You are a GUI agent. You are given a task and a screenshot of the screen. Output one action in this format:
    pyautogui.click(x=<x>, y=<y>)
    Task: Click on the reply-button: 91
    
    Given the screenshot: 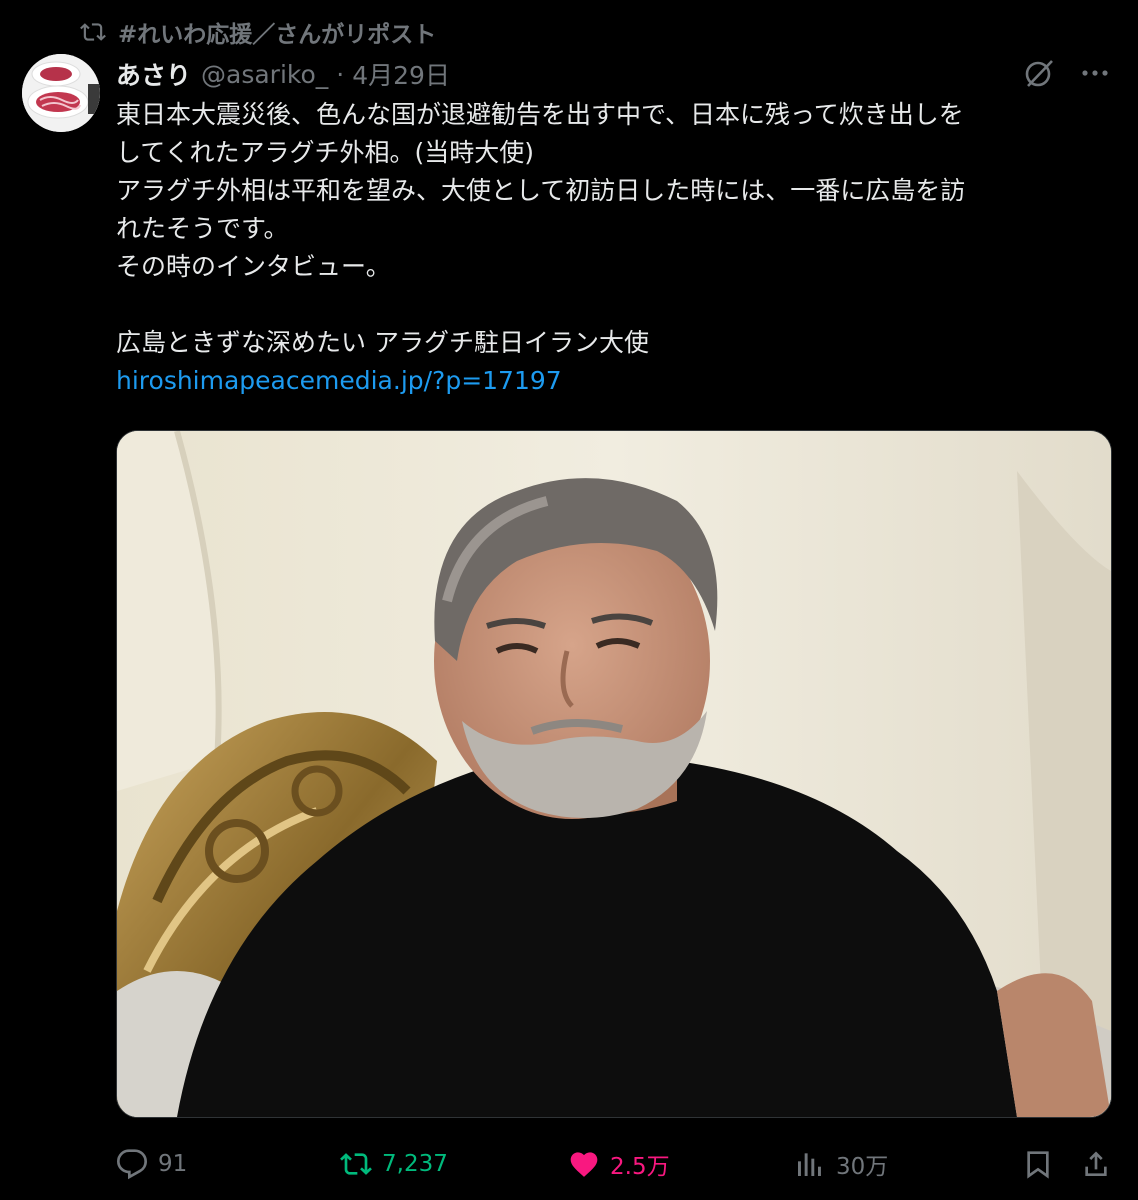 What is the action you would take?
    pyautogui.click(x=151, y=1164)
    